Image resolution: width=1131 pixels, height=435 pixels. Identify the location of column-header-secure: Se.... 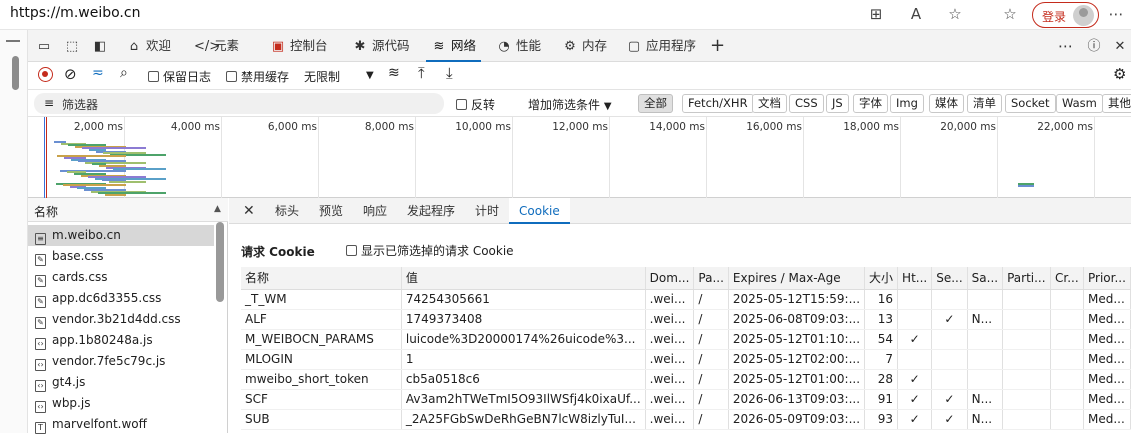
(949, 278).